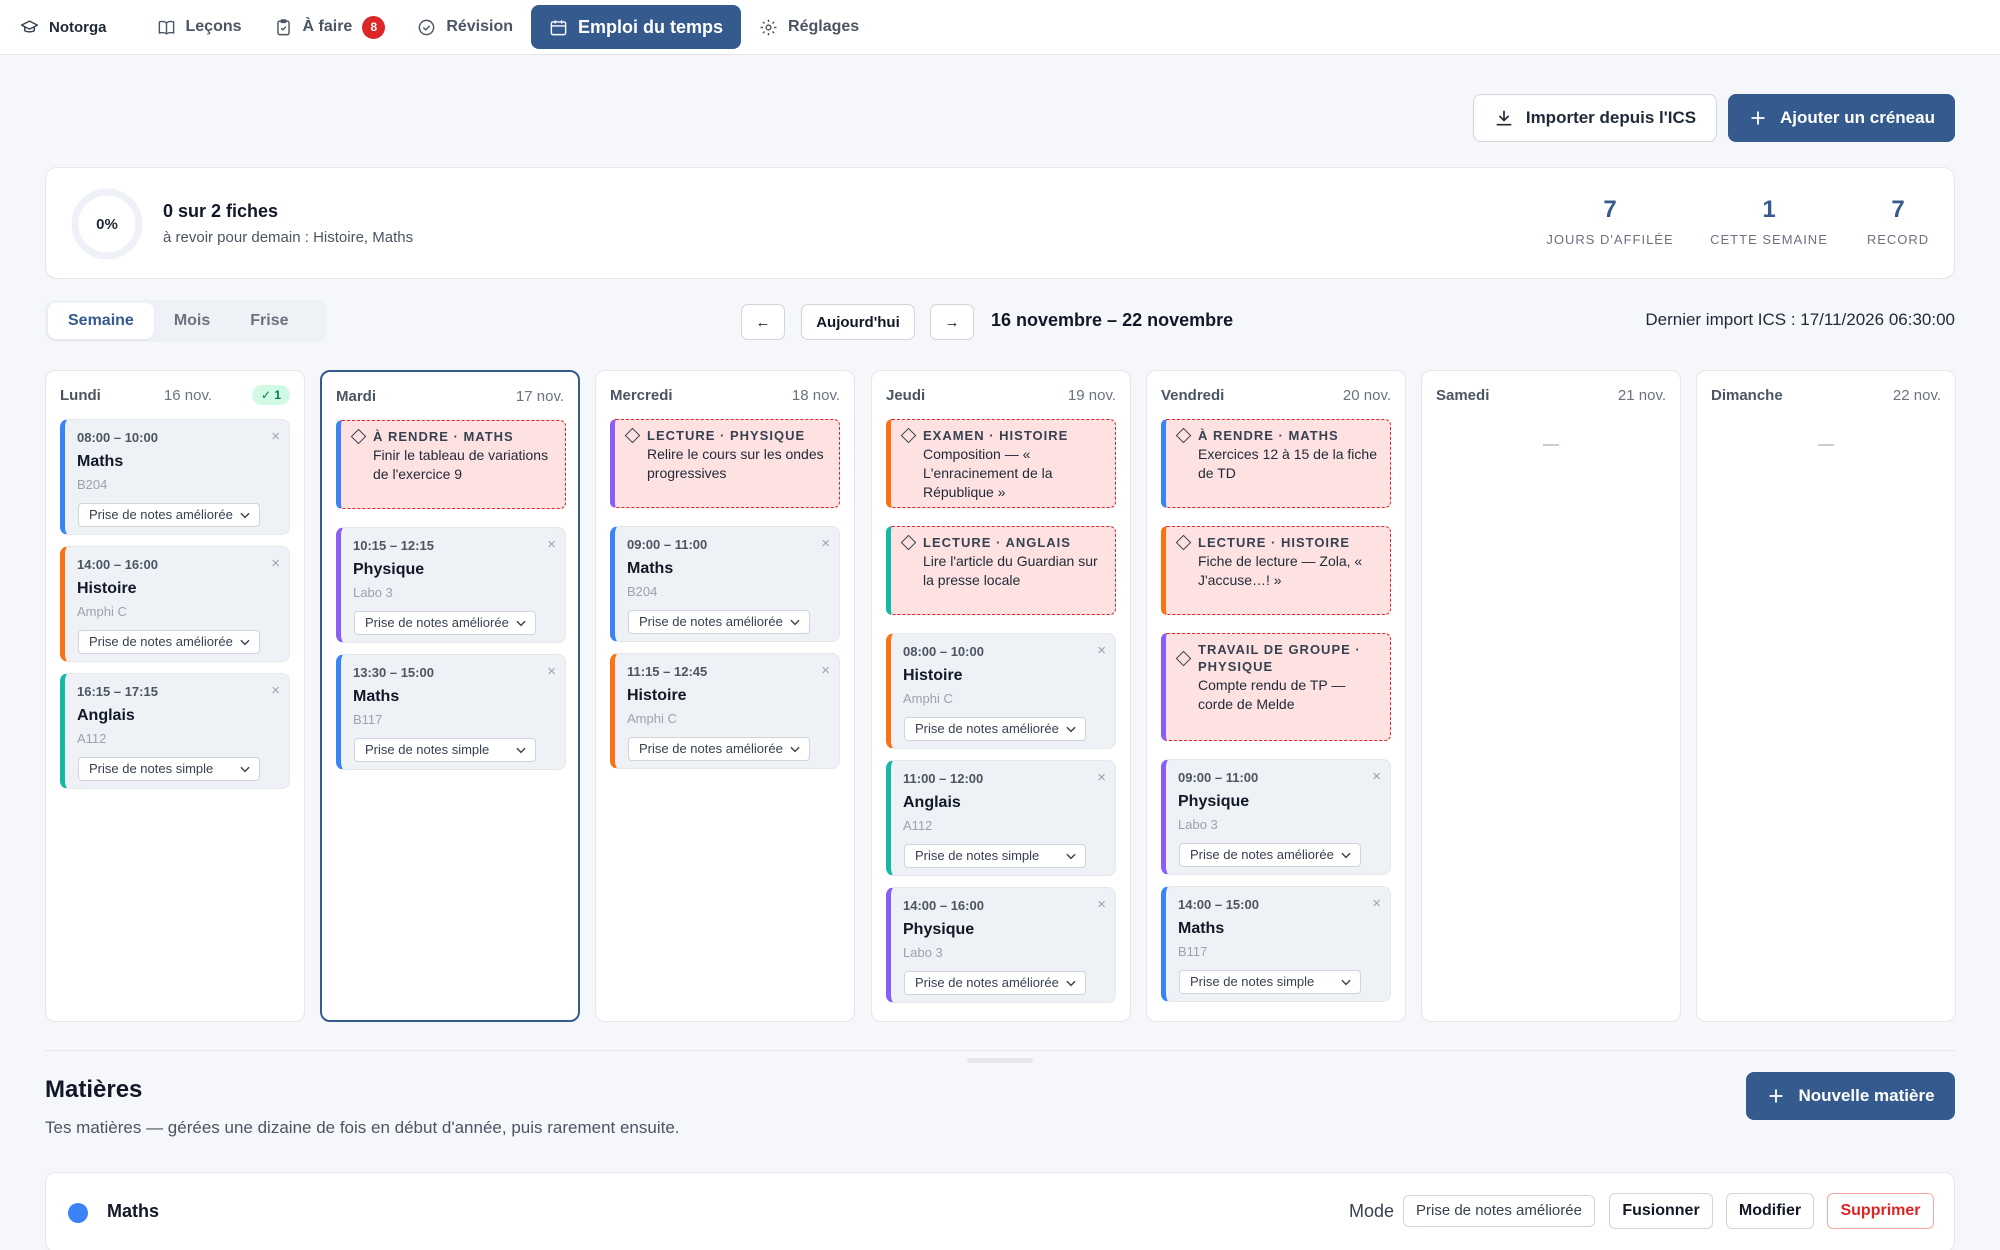 Image resolution: width=2000 pixels, height=1250 pixels. I want to click on import-ics-button: Importer depuis l'ICS, so click(1595, 118).